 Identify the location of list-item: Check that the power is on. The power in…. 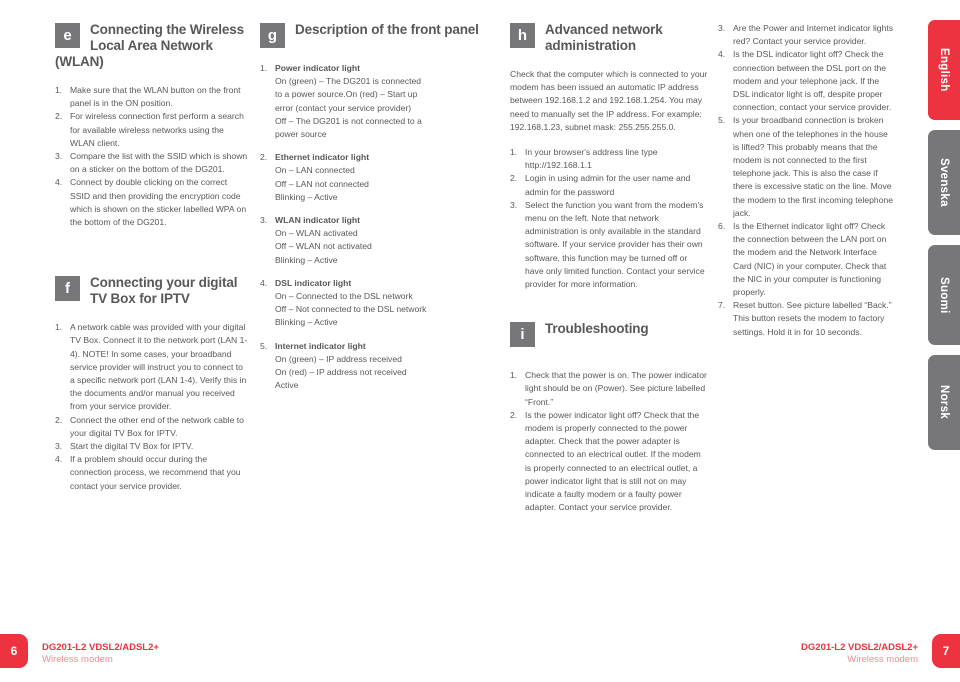
(608, 388).